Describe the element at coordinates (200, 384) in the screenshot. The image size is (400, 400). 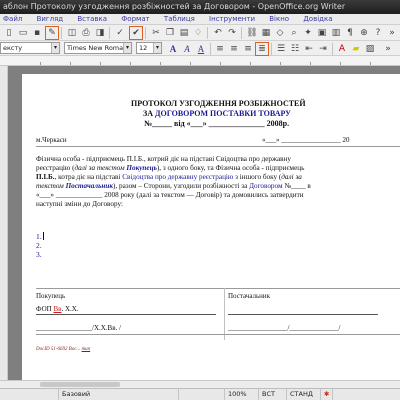
I see `horizontal-scrollbar` at that location.